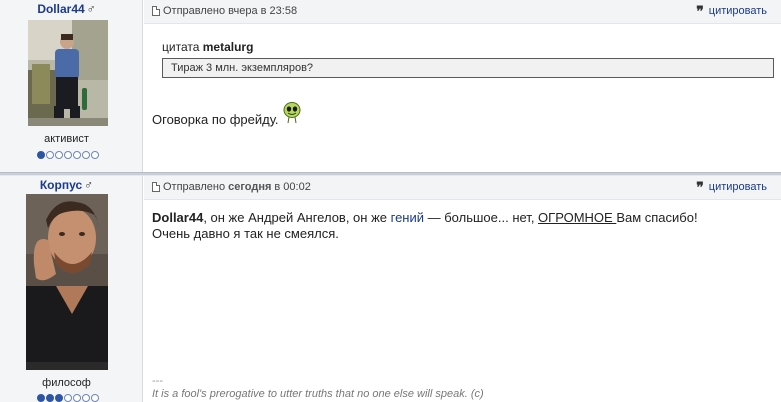  What do you see at coordinates (407, 217) in the screenshot?
I see `message-highlight: гений` at bounding box center [407, 217].